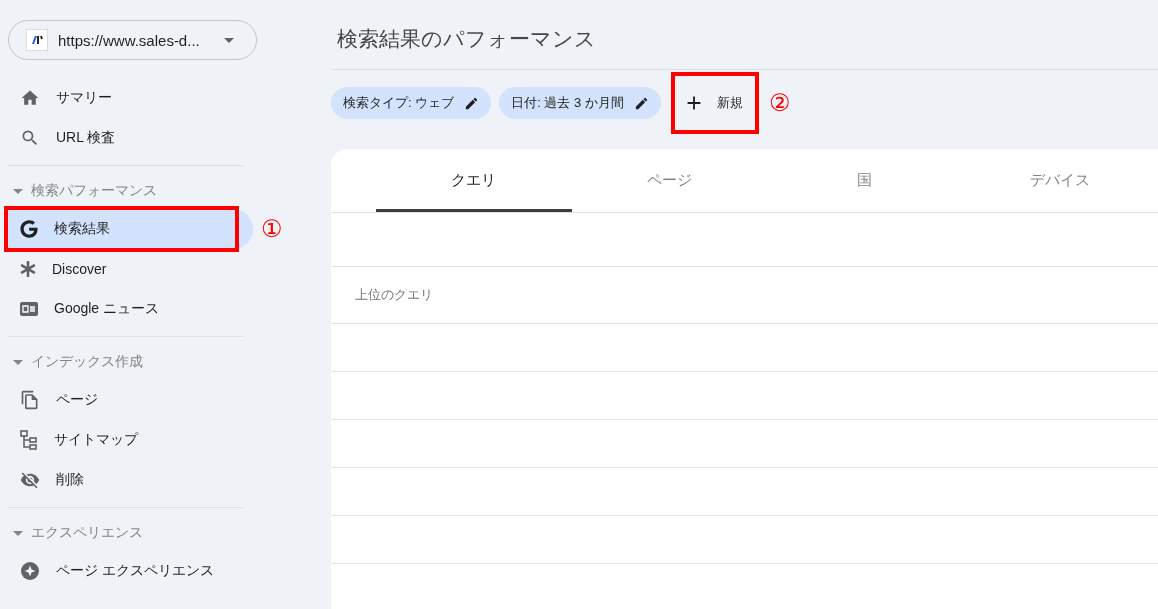 The height and width of the screenshot is (609, 1158). What do you see at coordinates (28, 269) in the screenshot?
I see `asterisk-icon` at bounding box center [28, 269].